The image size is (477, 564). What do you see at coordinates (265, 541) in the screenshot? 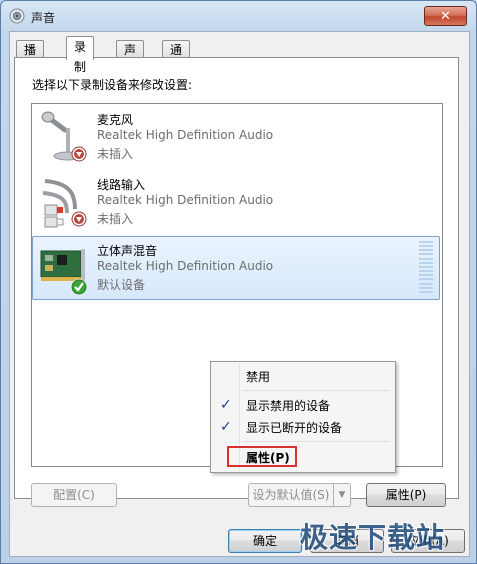
I see `ok-button: 确定` at bounding box center [265, 541].